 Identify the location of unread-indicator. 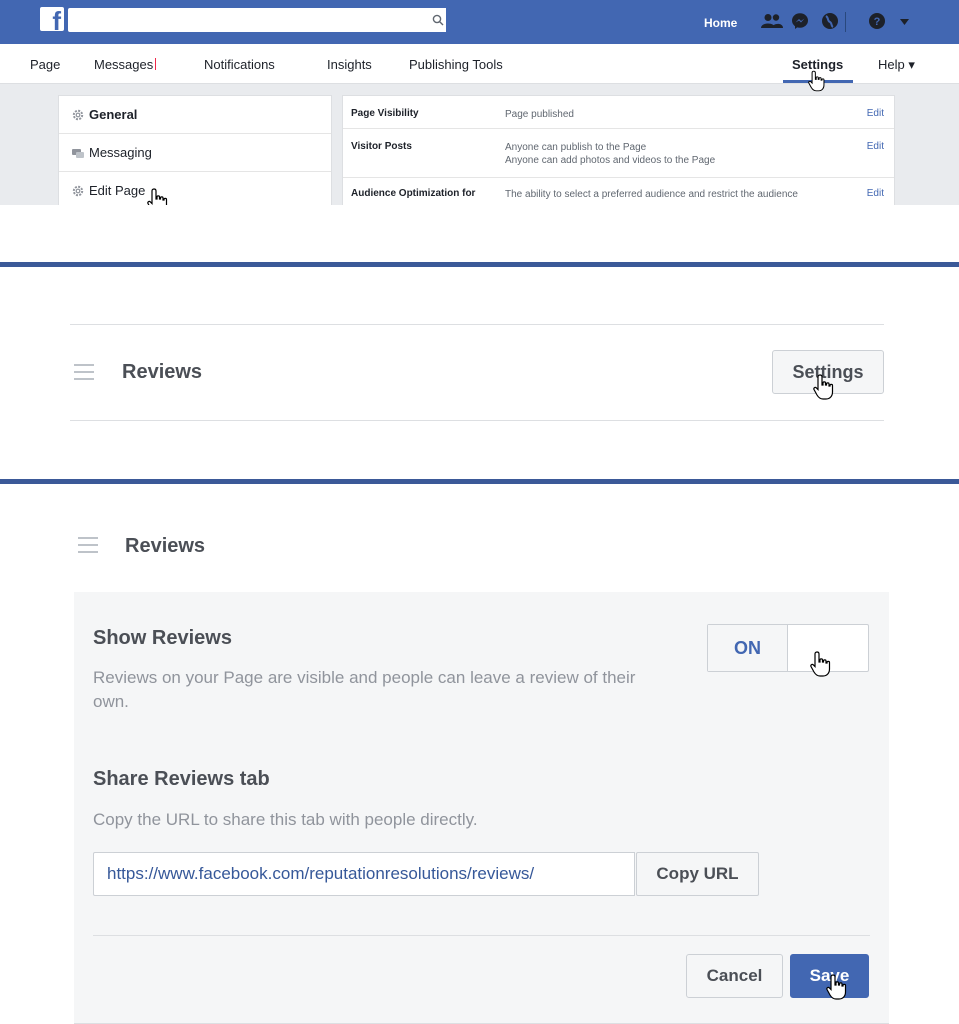
(156, 64).